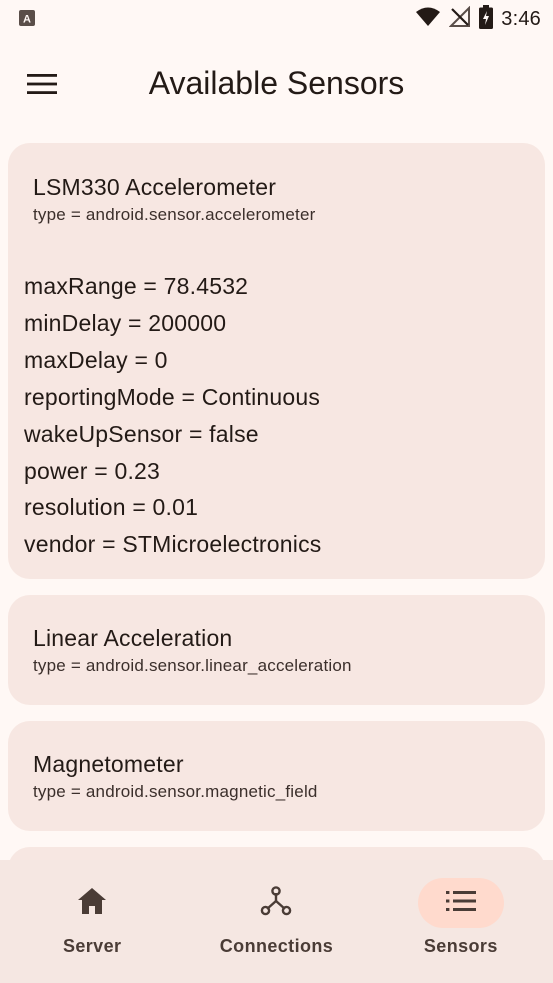 The height and width of the screenshot is (983, 553). What do you see at coordinates (478, 19) in the screenshot?
I see `status-icons: 3:46` at bounding box center [478, 19].